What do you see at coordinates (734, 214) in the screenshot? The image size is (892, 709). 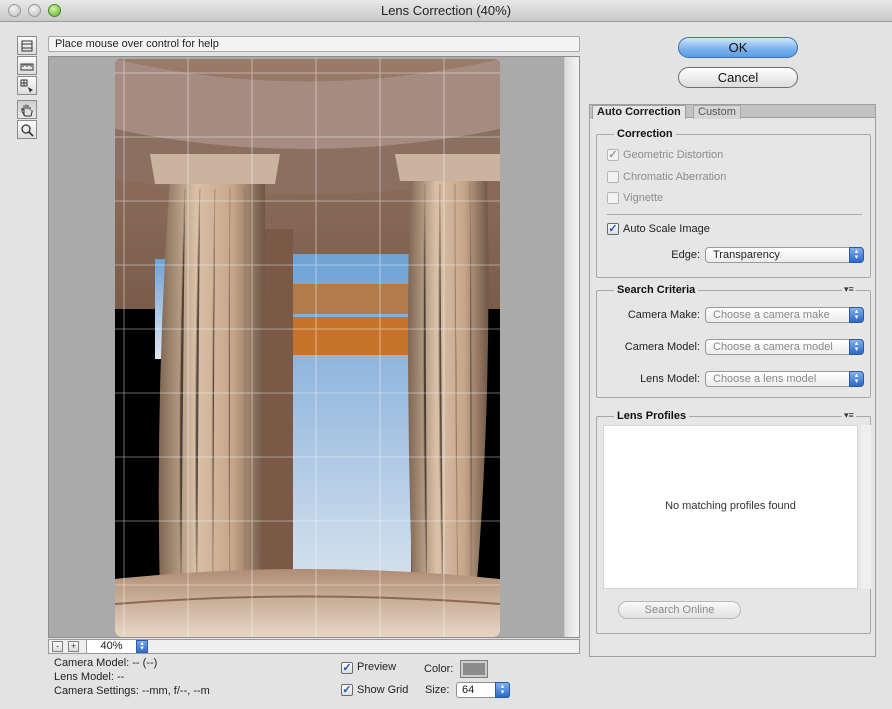 I see `correction-divider` at bounding box center [734, 214].